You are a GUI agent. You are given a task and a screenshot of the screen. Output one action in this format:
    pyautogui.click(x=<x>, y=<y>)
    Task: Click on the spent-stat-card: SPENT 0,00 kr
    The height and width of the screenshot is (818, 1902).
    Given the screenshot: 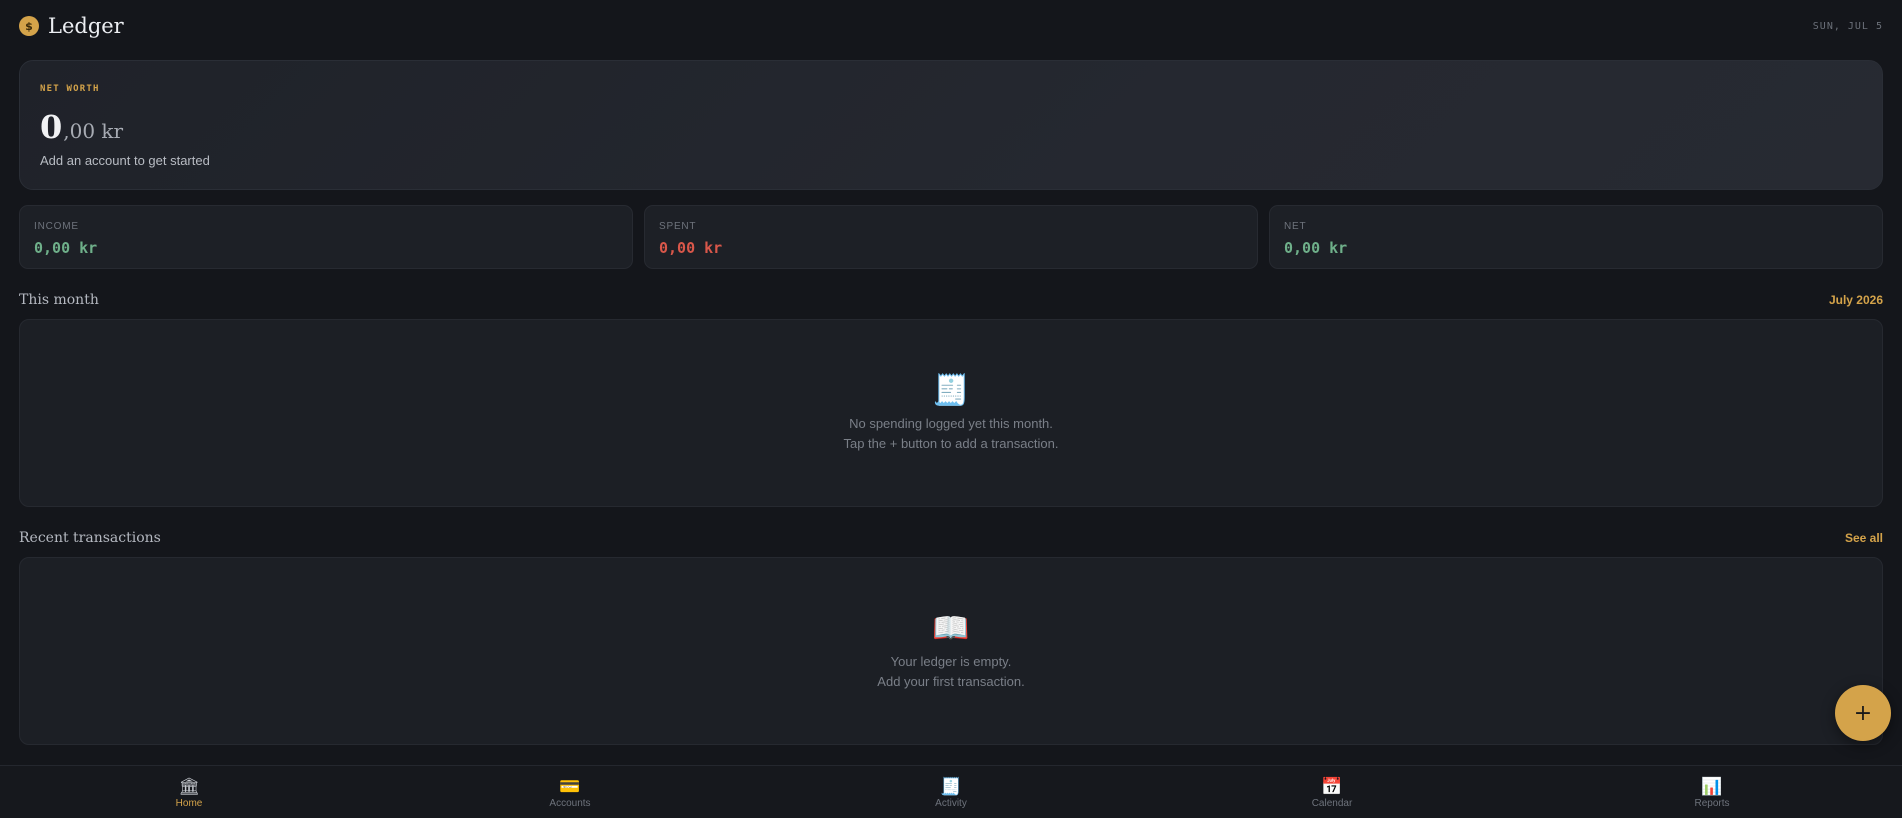 What is the action you would take?
    pyautogui.click(x=951, y=237)
    